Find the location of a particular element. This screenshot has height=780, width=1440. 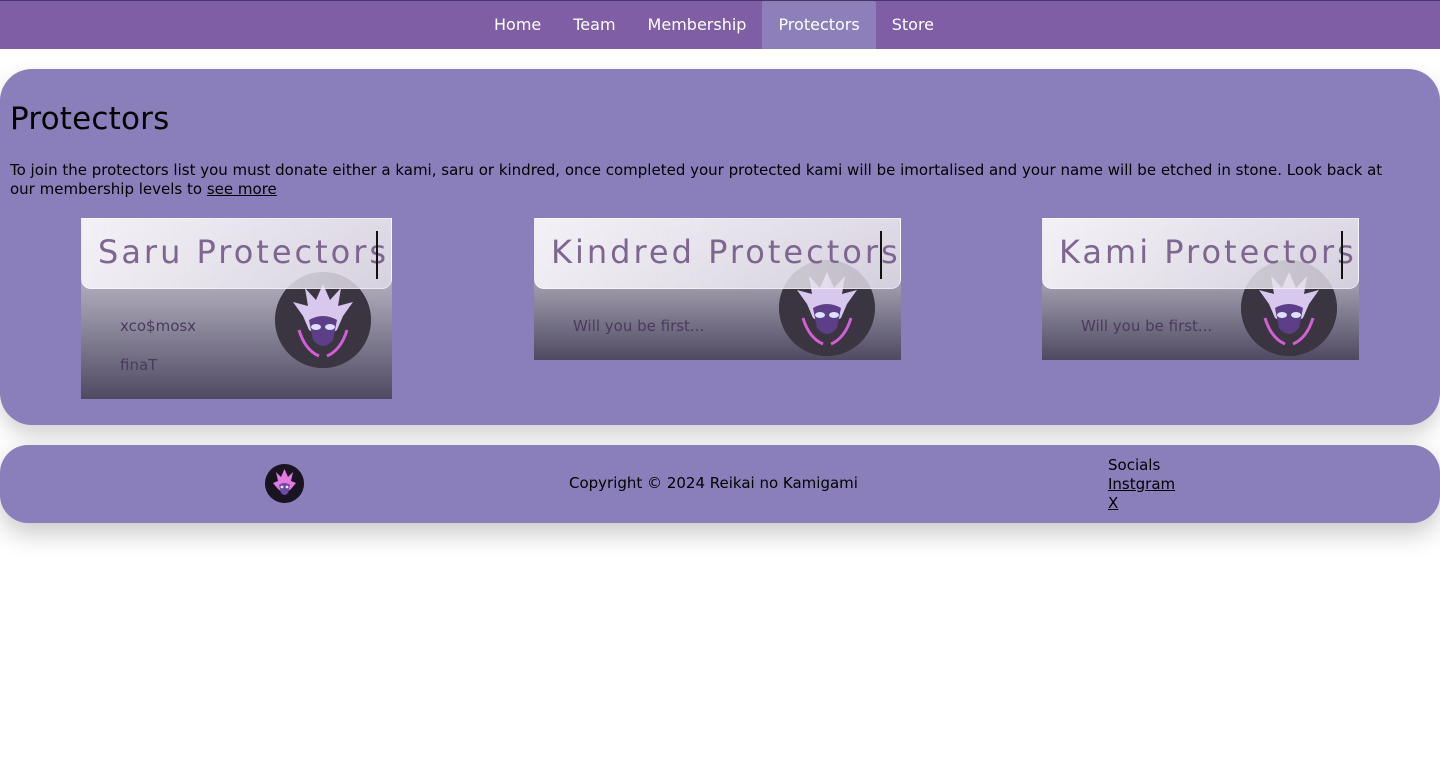

top-navigation-bar: Home Team Membership Protectors Store is located at coordinates (720, 24).